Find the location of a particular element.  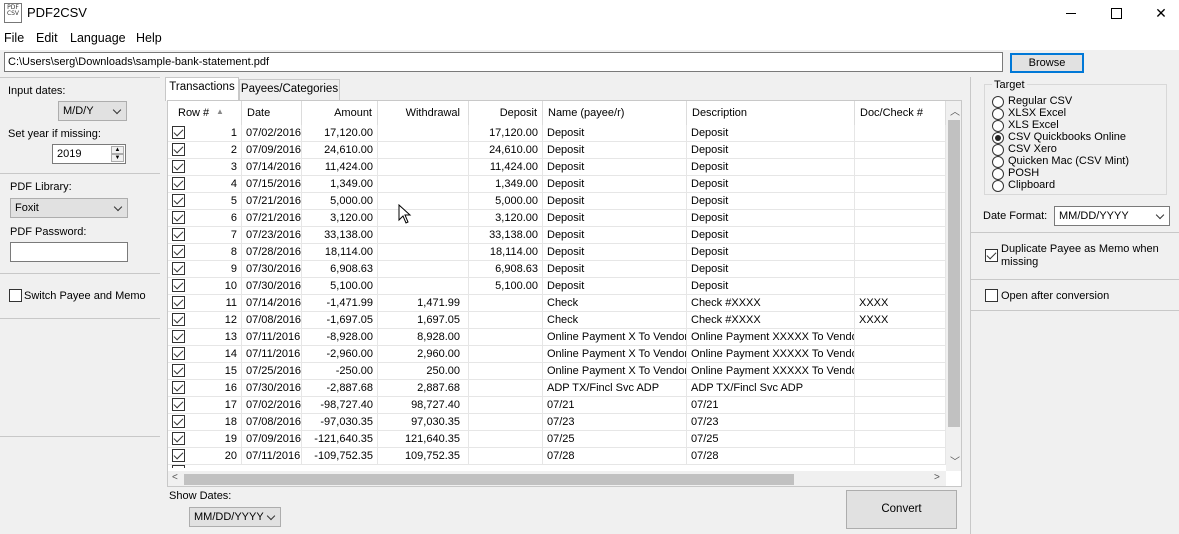

show-dates-select: MM/DD/YYYY is located at coordinates (235, 517).